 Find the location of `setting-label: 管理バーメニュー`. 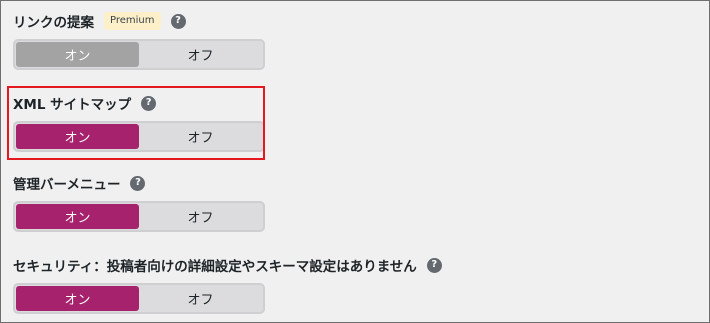

setting-label: 管理バーメニュー is located at coordinates (67, 185).